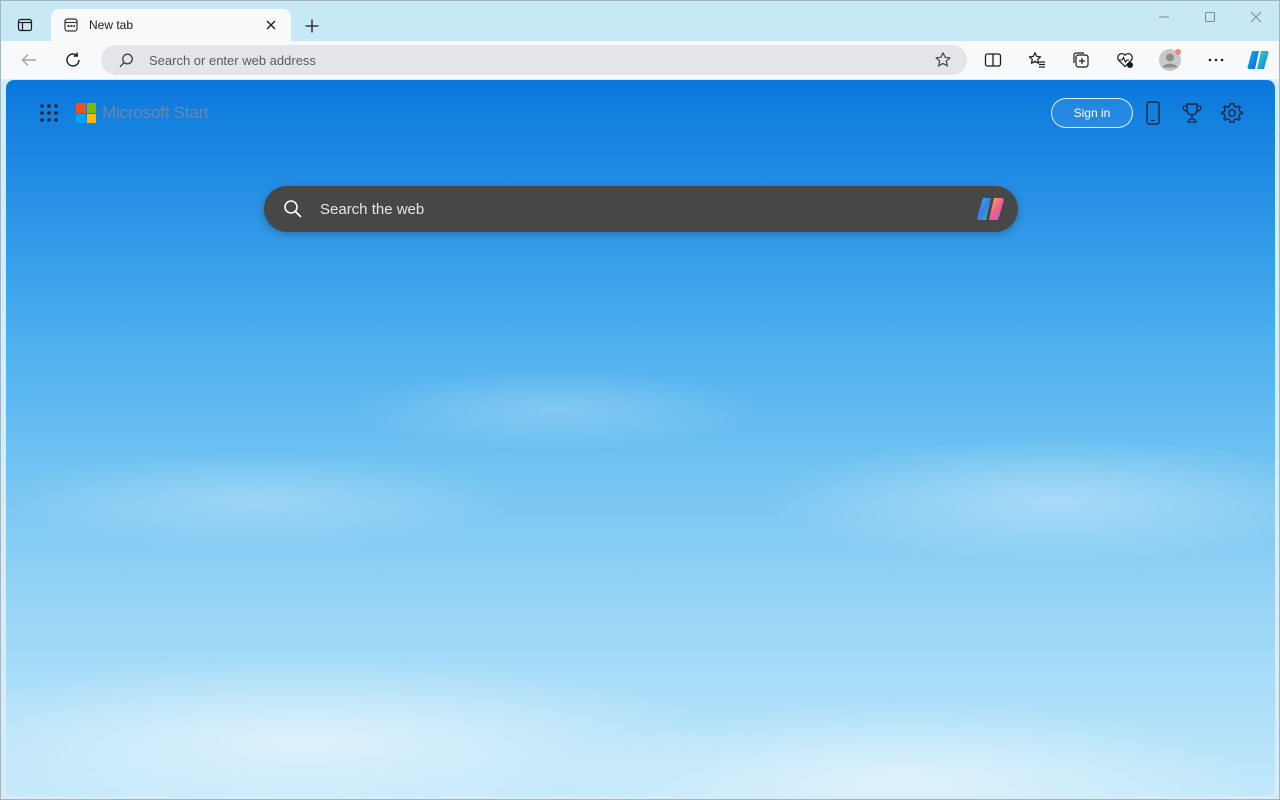  I want to click on app-launcher-button, so click(49, 113).